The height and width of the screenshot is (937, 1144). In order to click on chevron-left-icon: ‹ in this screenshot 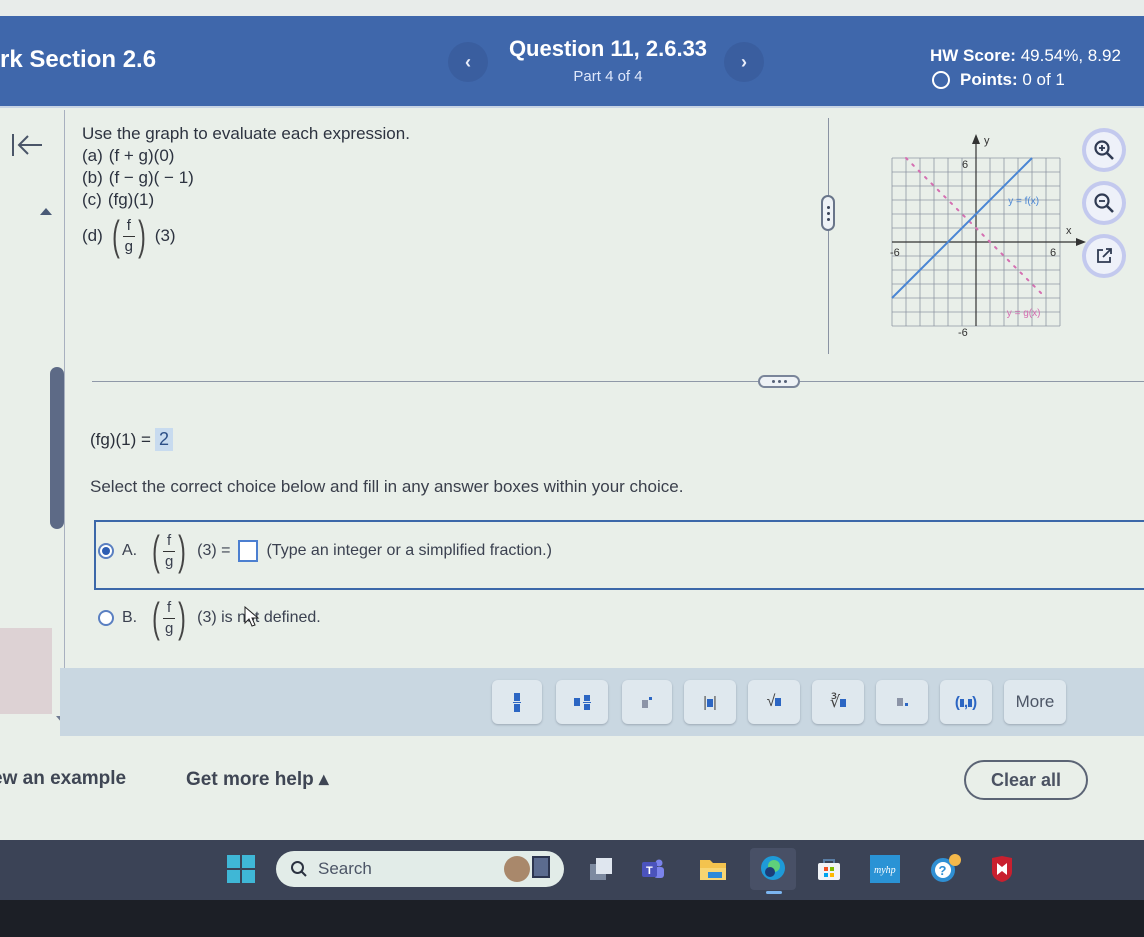, I will do `click(468, 61)`.